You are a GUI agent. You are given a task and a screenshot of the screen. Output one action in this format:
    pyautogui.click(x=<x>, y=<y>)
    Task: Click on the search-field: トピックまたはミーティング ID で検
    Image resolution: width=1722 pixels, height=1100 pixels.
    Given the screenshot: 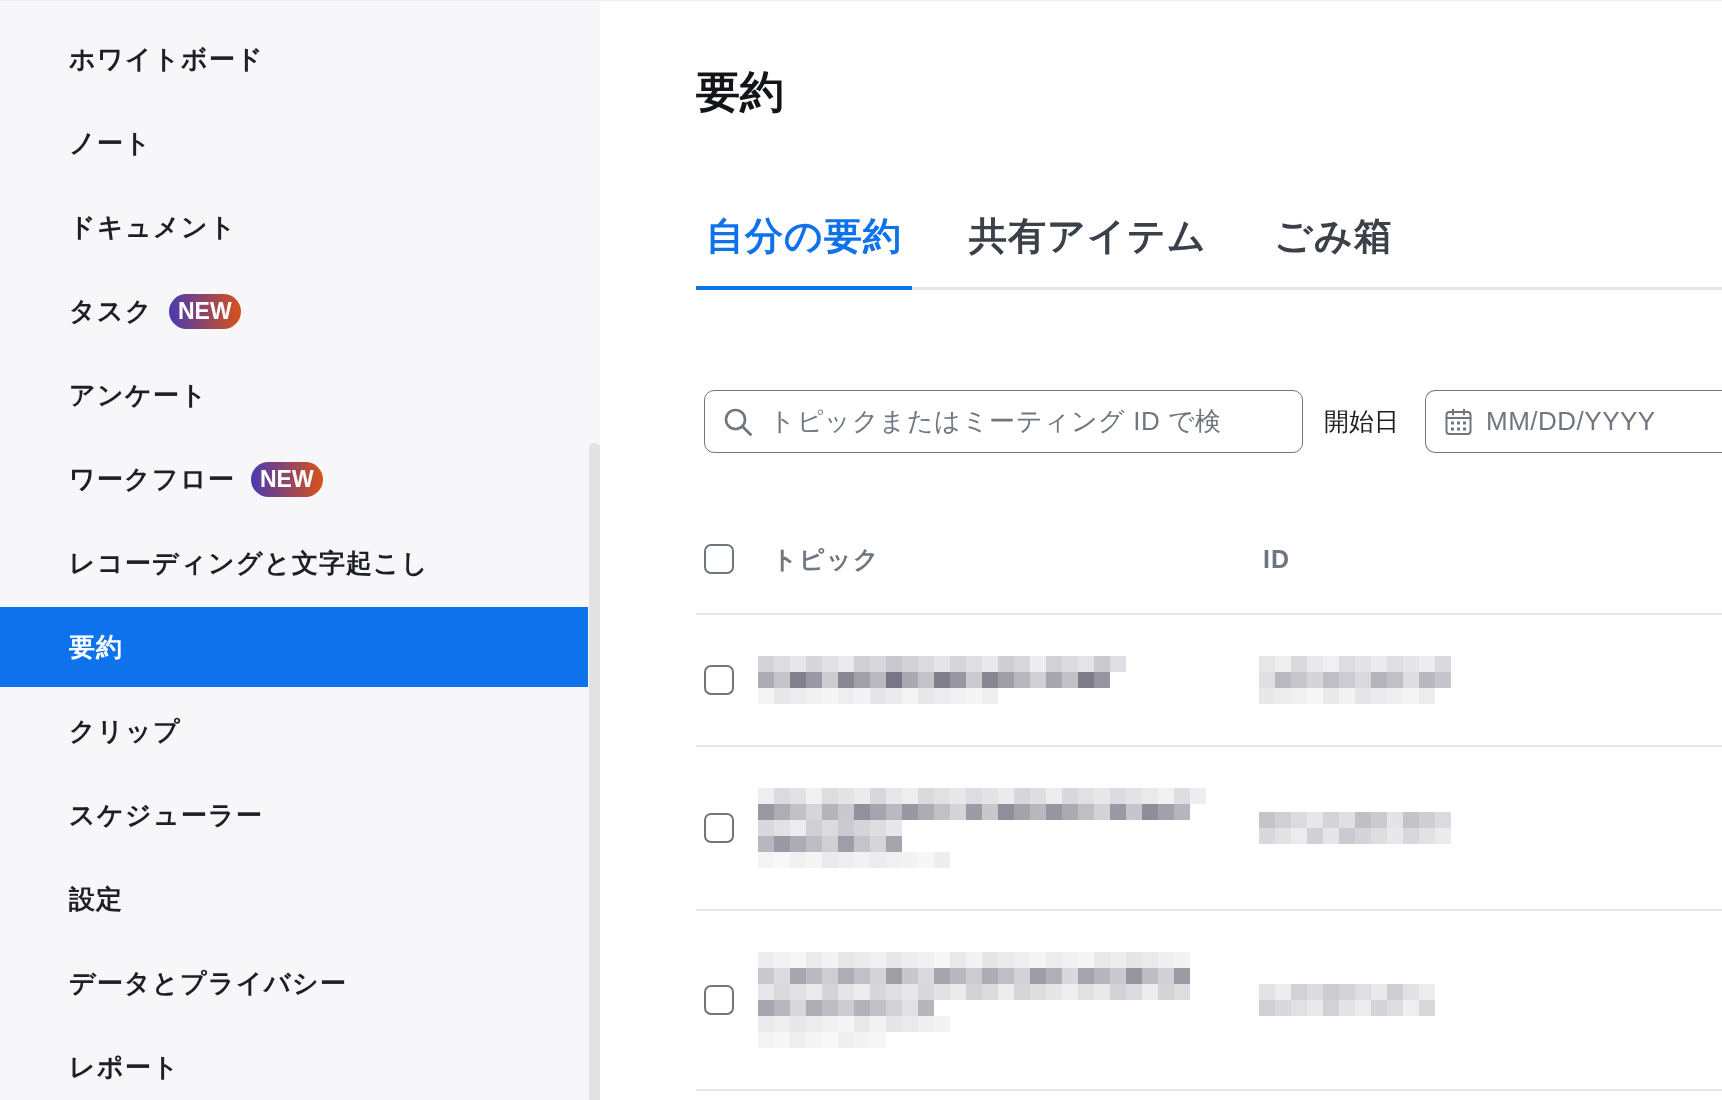 What is the action you would take?
    pyautogui.click(x=1003, y=421)
    